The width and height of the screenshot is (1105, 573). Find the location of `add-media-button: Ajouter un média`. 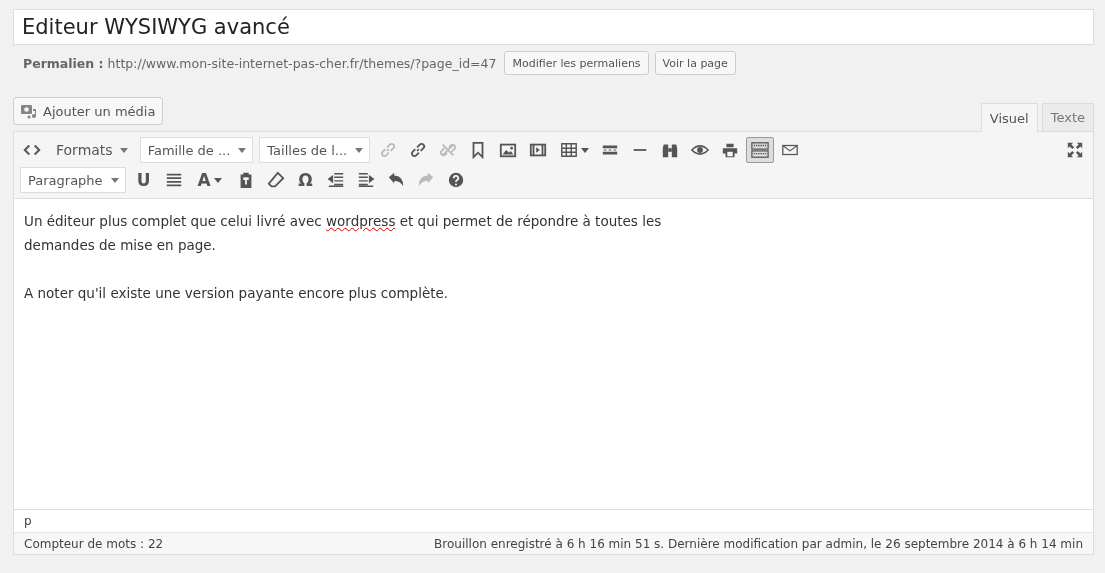

add-media-button: Ajouter un média is located at coordinates (88, 111).